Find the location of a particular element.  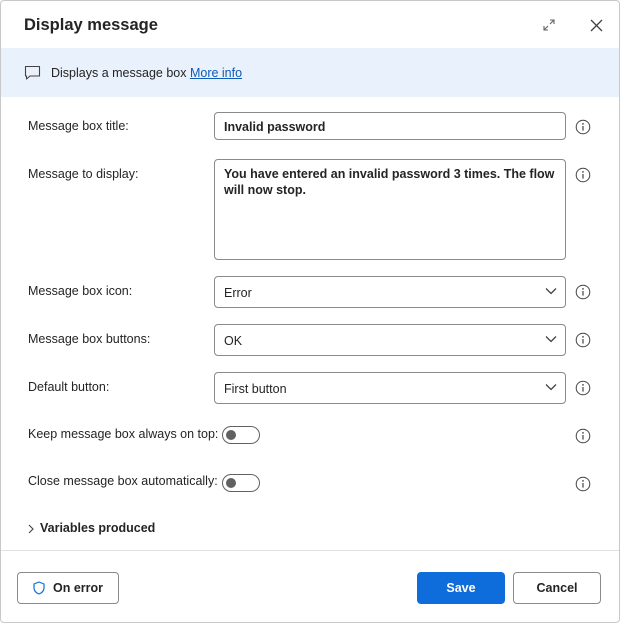

icon-info-icon is located at coordinates (583, 292).